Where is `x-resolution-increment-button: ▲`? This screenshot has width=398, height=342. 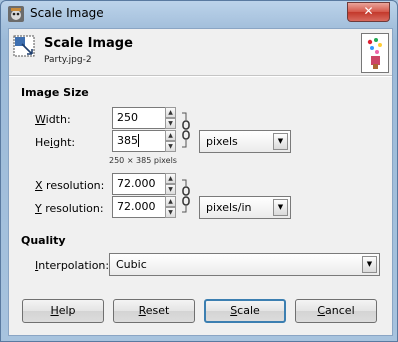 x-resolution-increment-button: ▲ is located at coordinates (170, 178).